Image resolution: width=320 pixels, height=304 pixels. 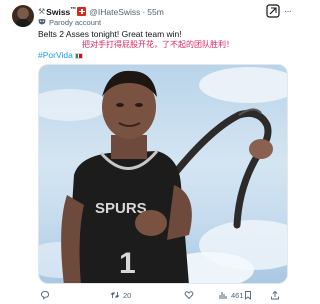 What do you see at coordinates (55, 55) in the screenshot?
I see `hashtag-link: #PorVida` at bounding box center [55, 55].